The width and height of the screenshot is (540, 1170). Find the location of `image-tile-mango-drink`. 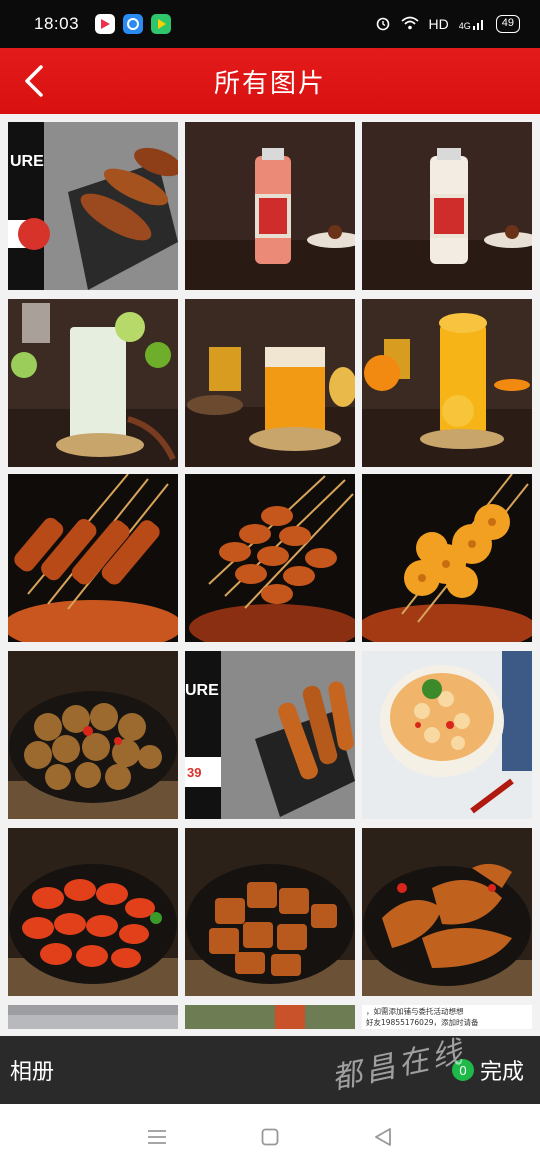

image-tile-mango-drink is located at coordinates (447, 383).